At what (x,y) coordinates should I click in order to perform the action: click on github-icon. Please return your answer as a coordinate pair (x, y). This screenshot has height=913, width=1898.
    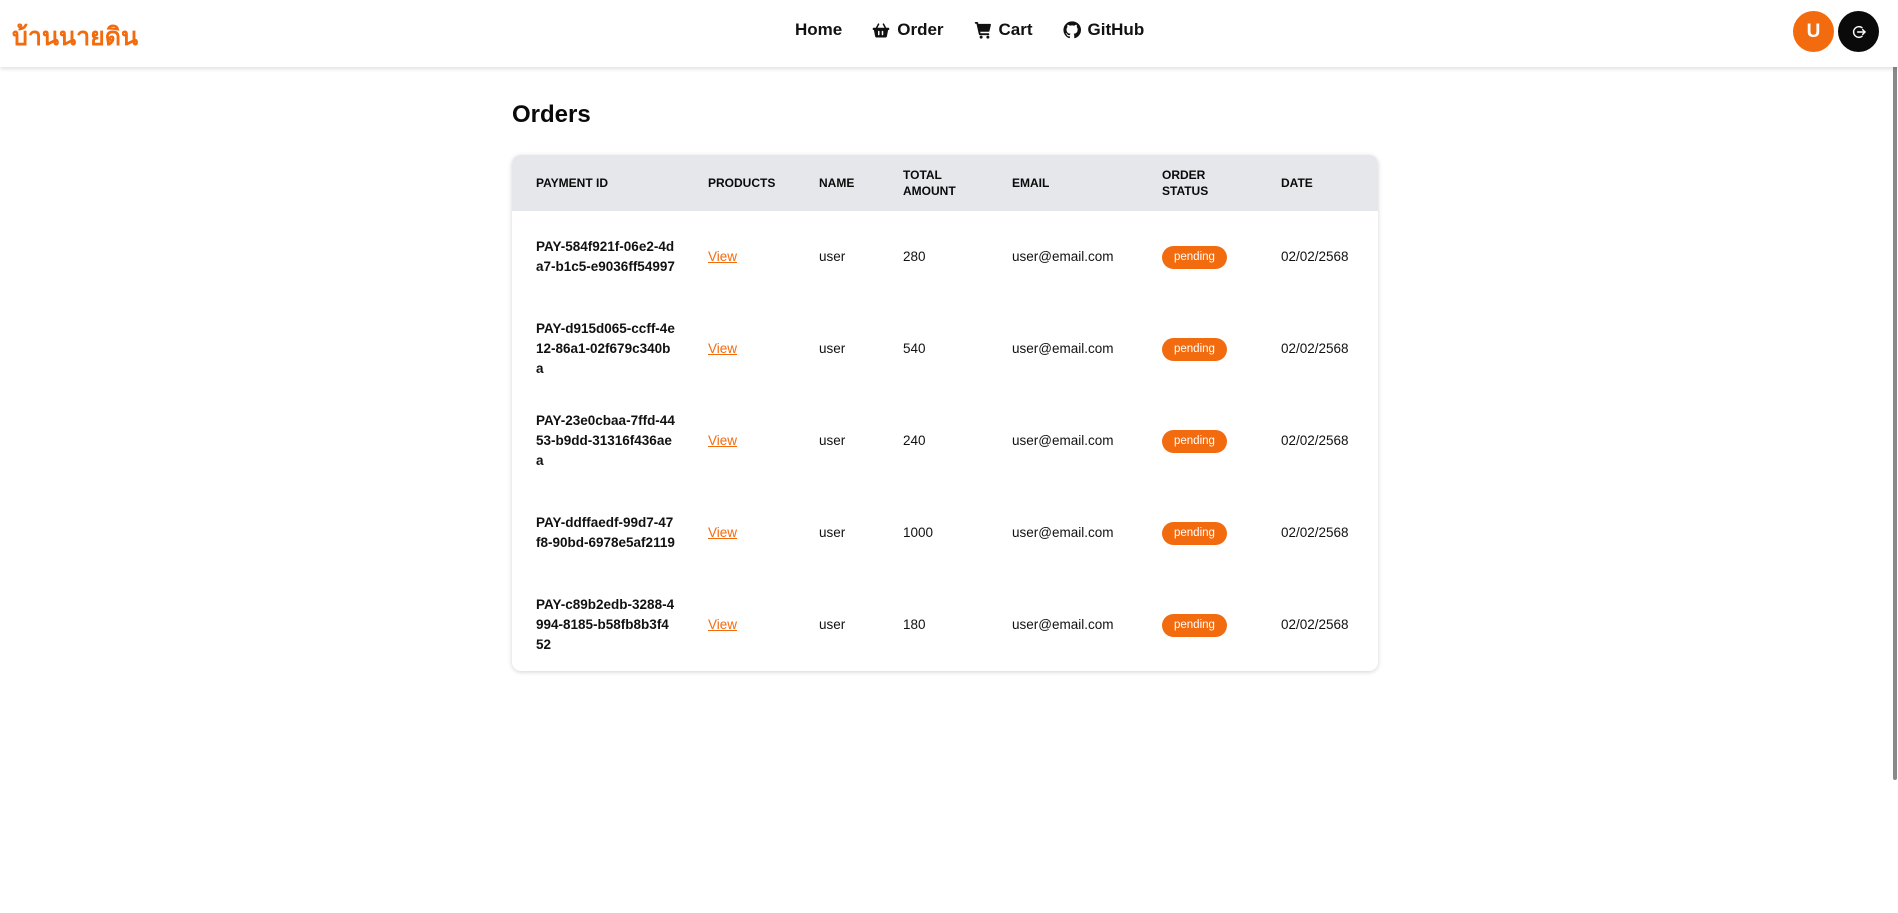
    Looking at the image, I should click on (1071, 30).